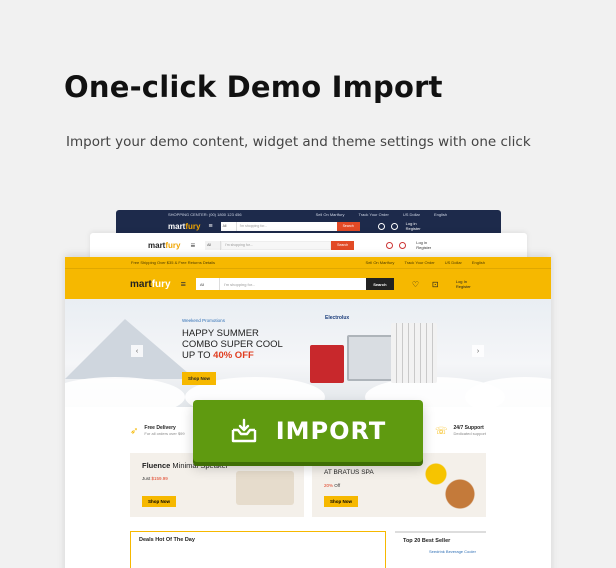 This screenshot has width=616, height=568. Describe the element at coordinates (478, 262) in the screenshot. I see `main-topline-item: English` at that location.